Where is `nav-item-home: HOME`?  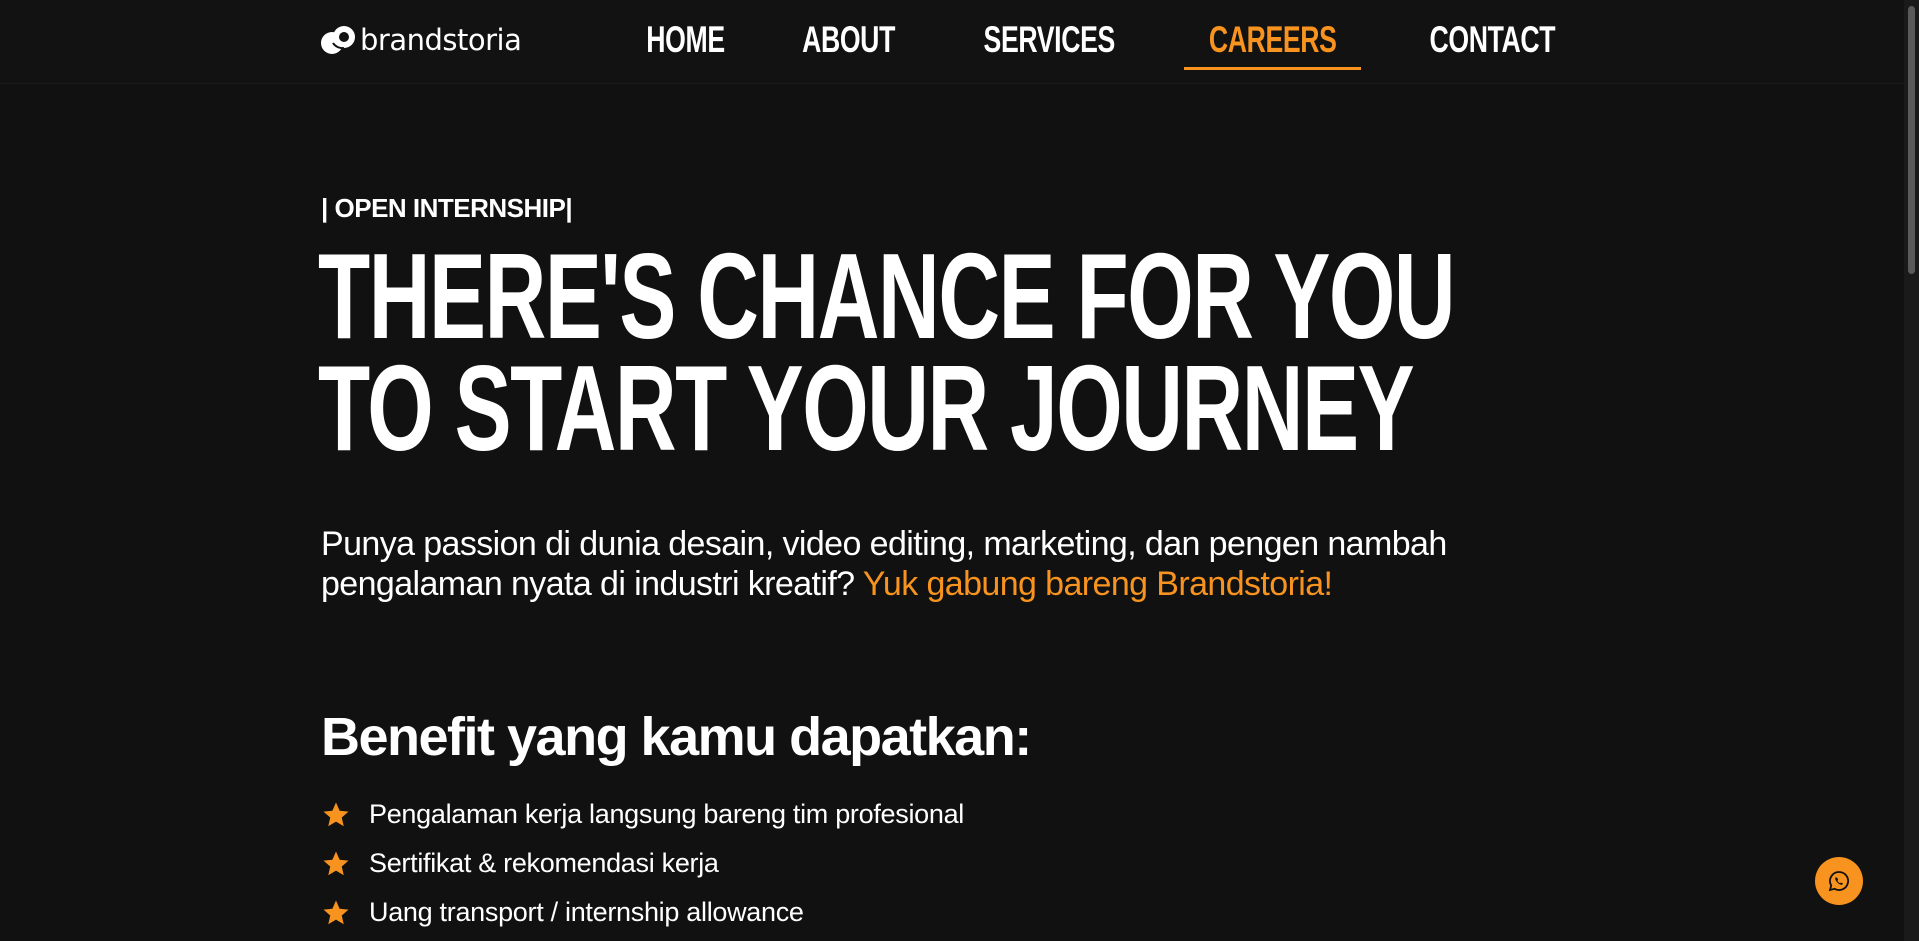 nav-item-home: HOME is located at coordinates (686, 41).